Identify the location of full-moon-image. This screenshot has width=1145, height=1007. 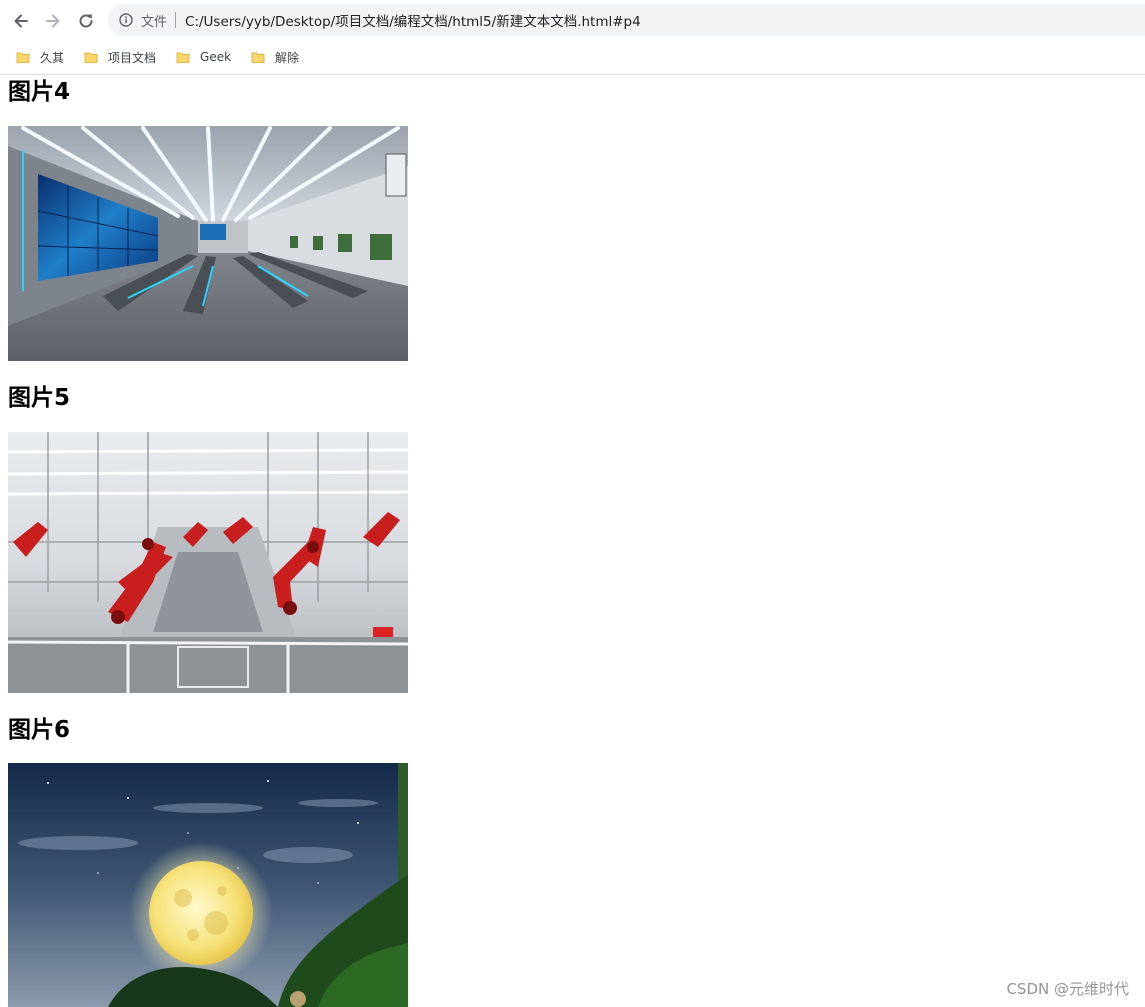
(208, 885).